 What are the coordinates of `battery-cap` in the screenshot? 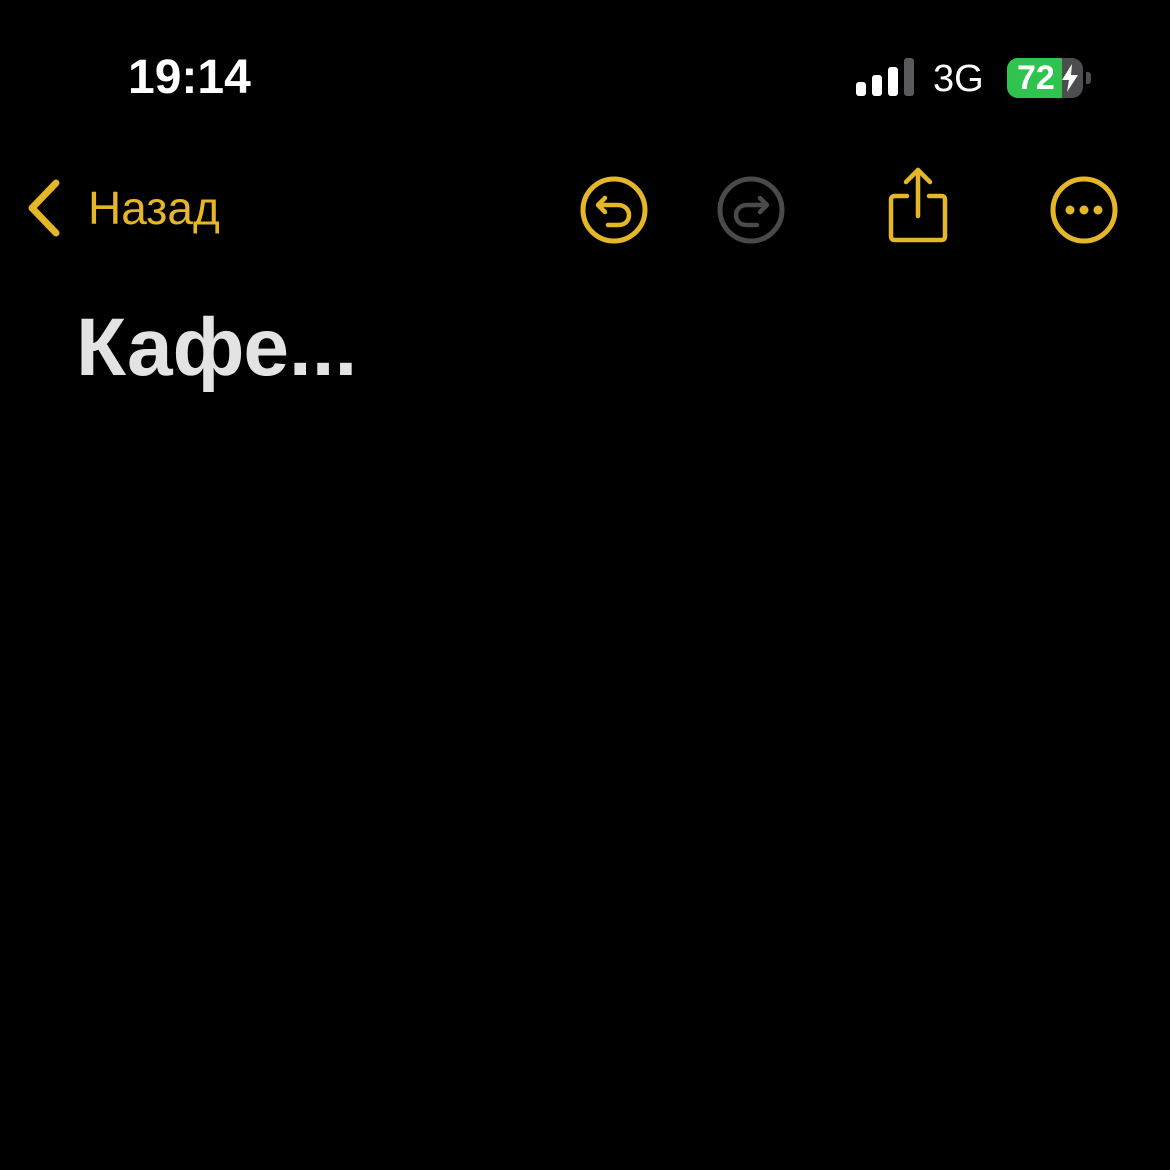 It's located at (1088, 78).